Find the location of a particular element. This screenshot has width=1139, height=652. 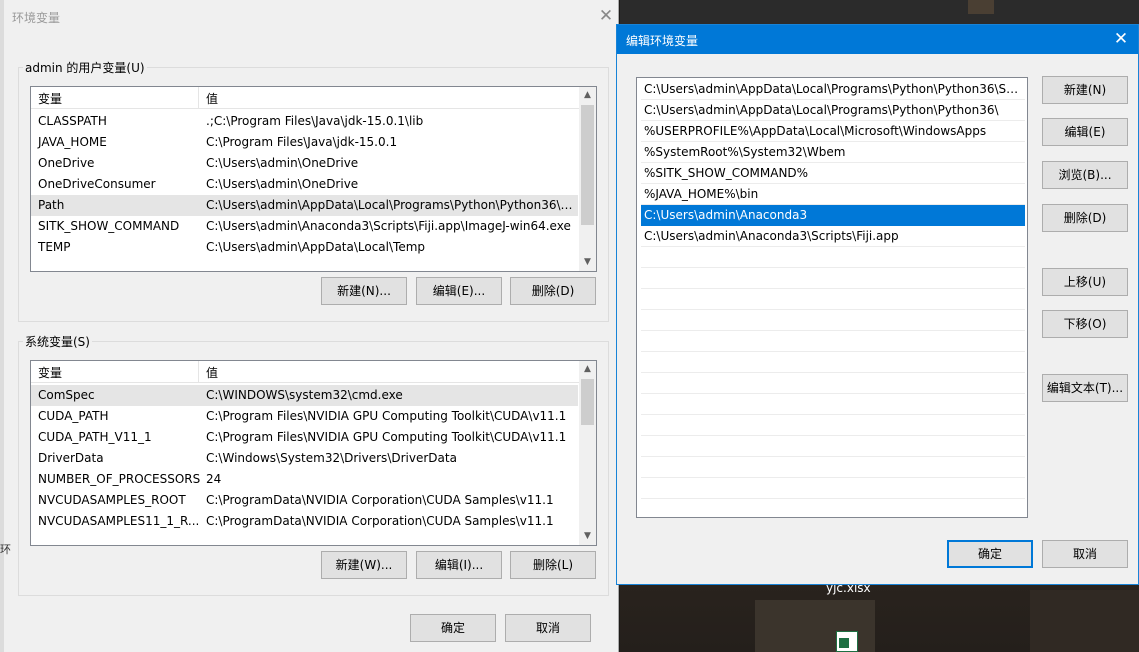

list-item: %SystemRoot%\System32\Wbem is located at coordinates (833, 152).